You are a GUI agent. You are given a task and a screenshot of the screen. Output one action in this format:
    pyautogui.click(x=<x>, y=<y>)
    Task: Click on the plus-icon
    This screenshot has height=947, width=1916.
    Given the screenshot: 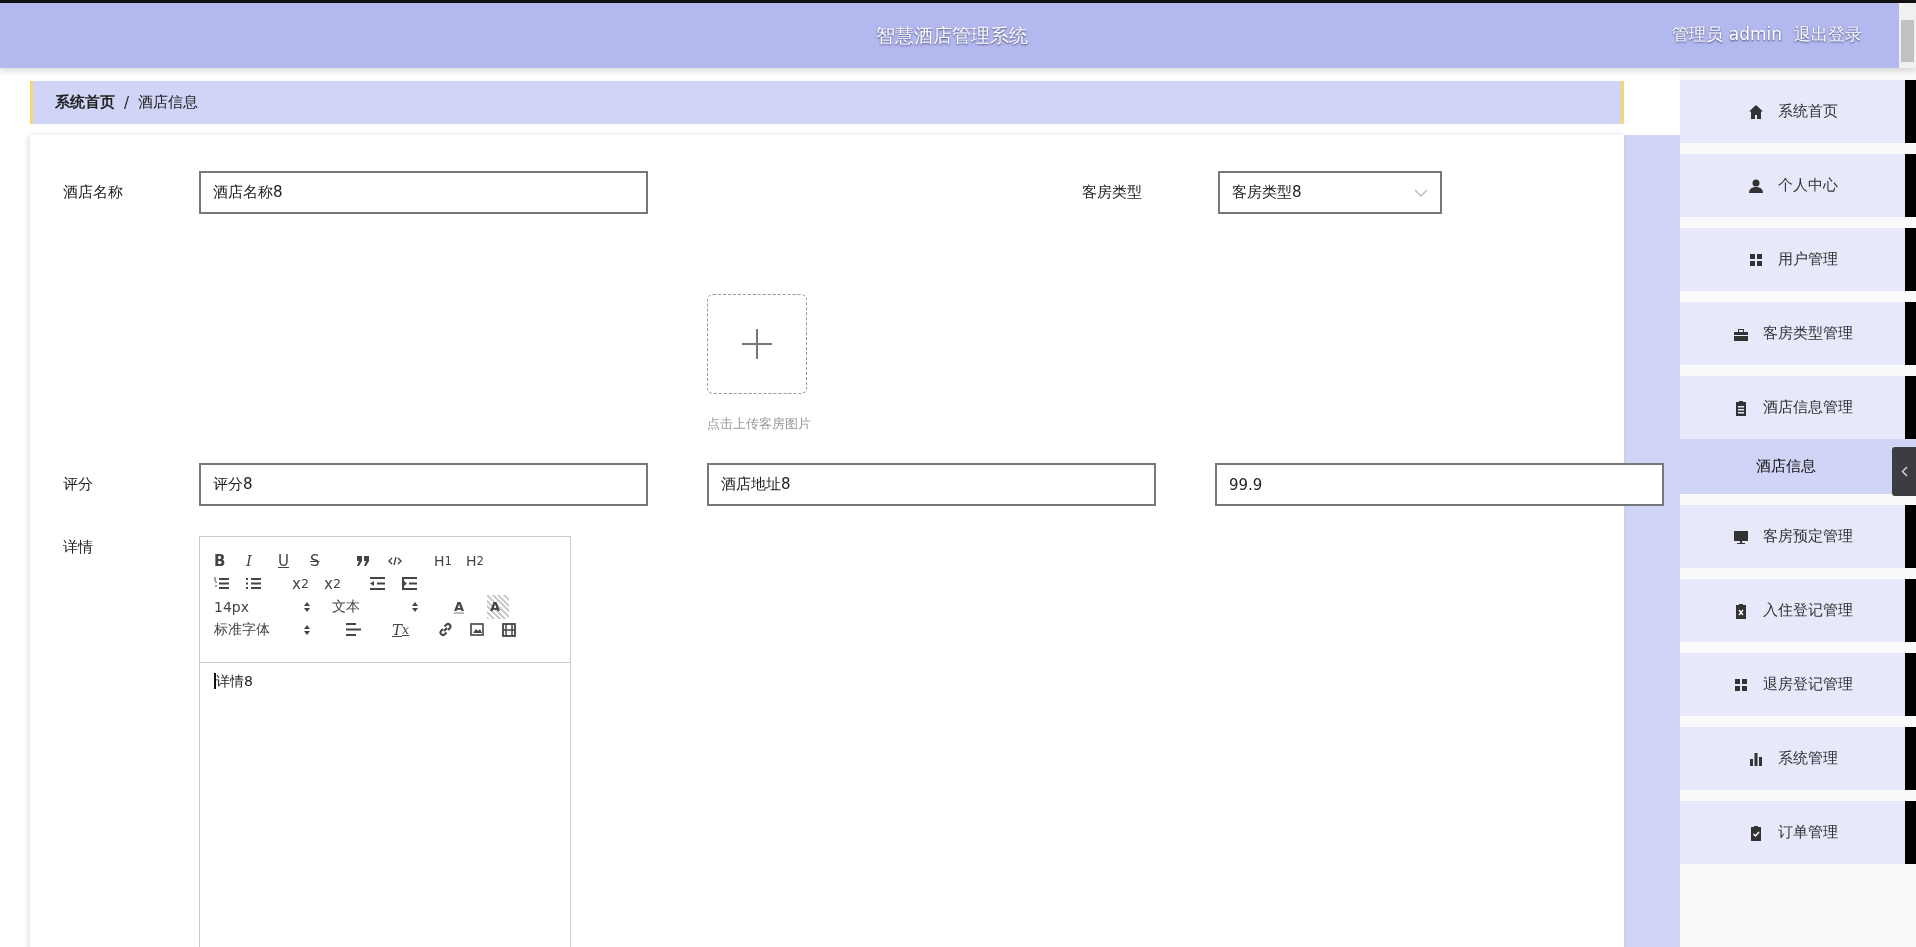 What is the action you would take?
    pyautogui.click(x=757, y=344)
    